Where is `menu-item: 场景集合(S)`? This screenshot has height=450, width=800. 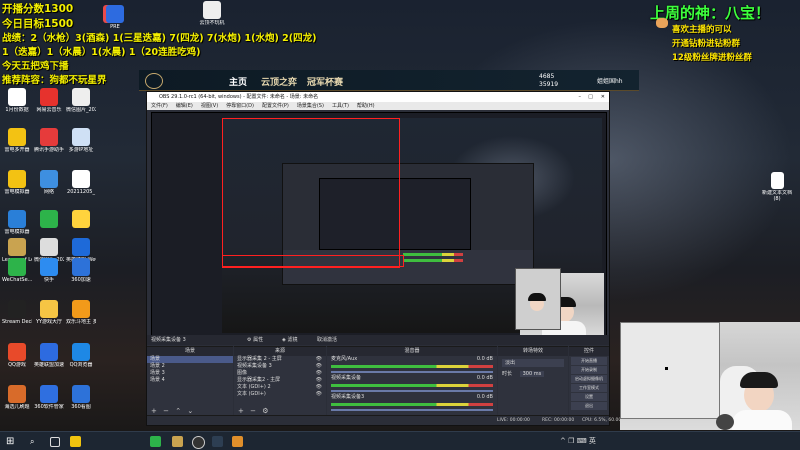 menu-item: 场景集合(S) is located at coordinates (310, 106).